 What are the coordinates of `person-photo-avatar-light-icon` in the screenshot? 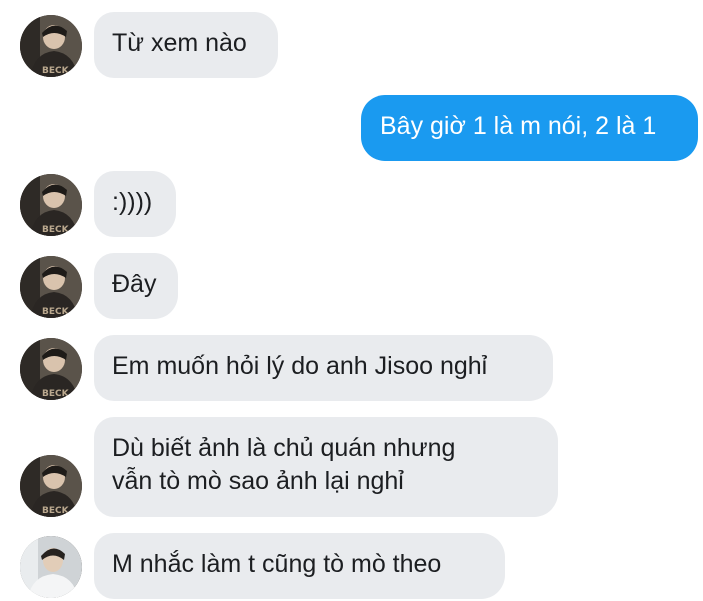 It's located at (51, 567).